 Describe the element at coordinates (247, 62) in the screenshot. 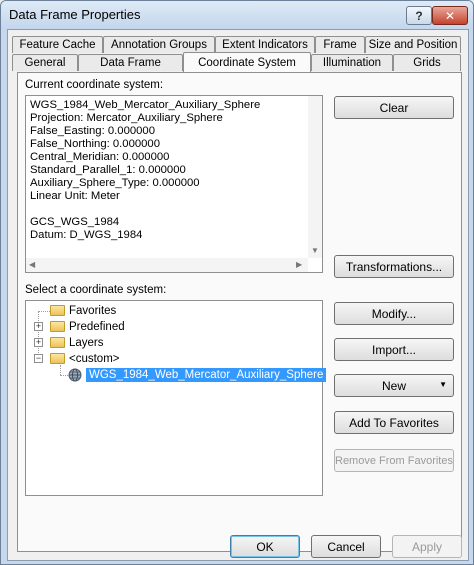

I see `tab-coordinate-system: Coordinate System` at that location.